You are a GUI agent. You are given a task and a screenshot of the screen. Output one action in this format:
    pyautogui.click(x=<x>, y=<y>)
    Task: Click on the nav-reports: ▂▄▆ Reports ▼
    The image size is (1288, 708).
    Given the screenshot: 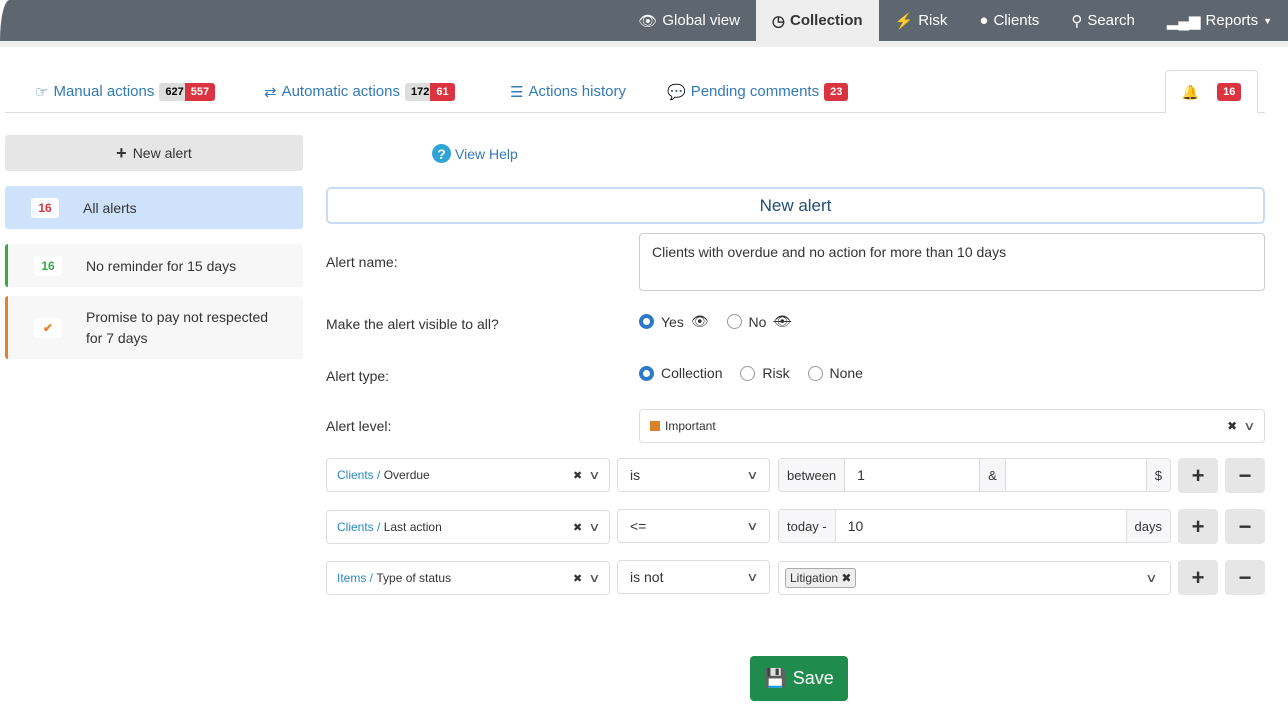 What is the action you would take?
    pyautogui.click(x=1219, y=20)
    